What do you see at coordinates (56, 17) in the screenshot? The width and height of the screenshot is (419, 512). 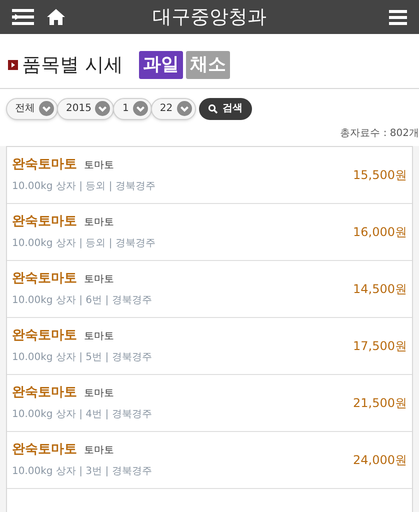 I see `home-icon` at bounding box center [56, 17].